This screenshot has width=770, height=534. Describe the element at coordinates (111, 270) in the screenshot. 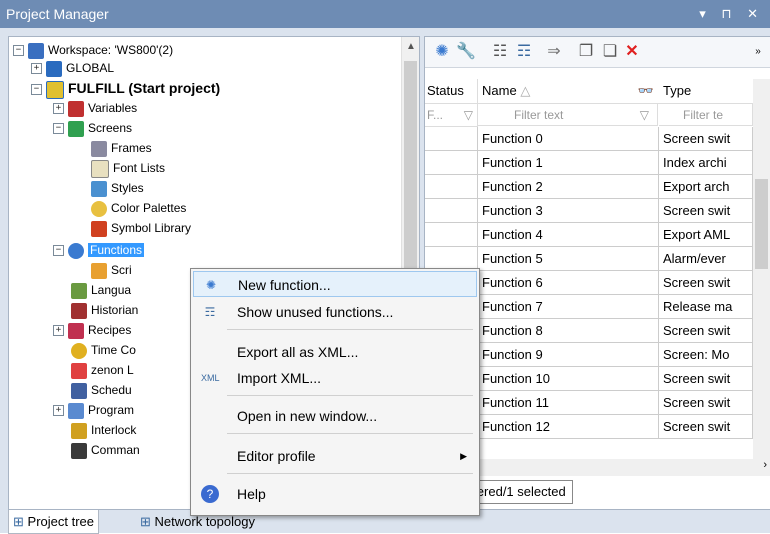

I see `tree-item-scripts: Scri` at that location.